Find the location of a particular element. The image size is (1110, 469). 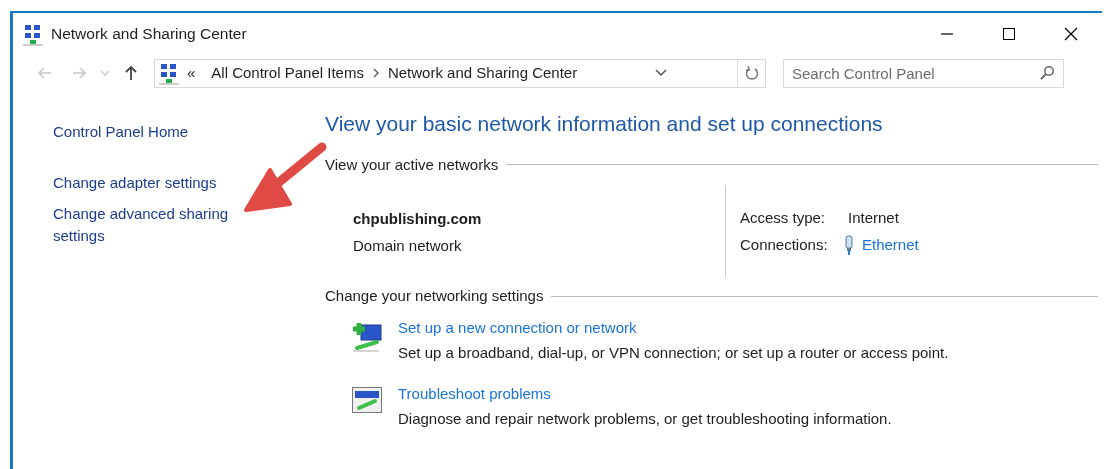

detail-value: Internet is located at coordinates (873, 218).